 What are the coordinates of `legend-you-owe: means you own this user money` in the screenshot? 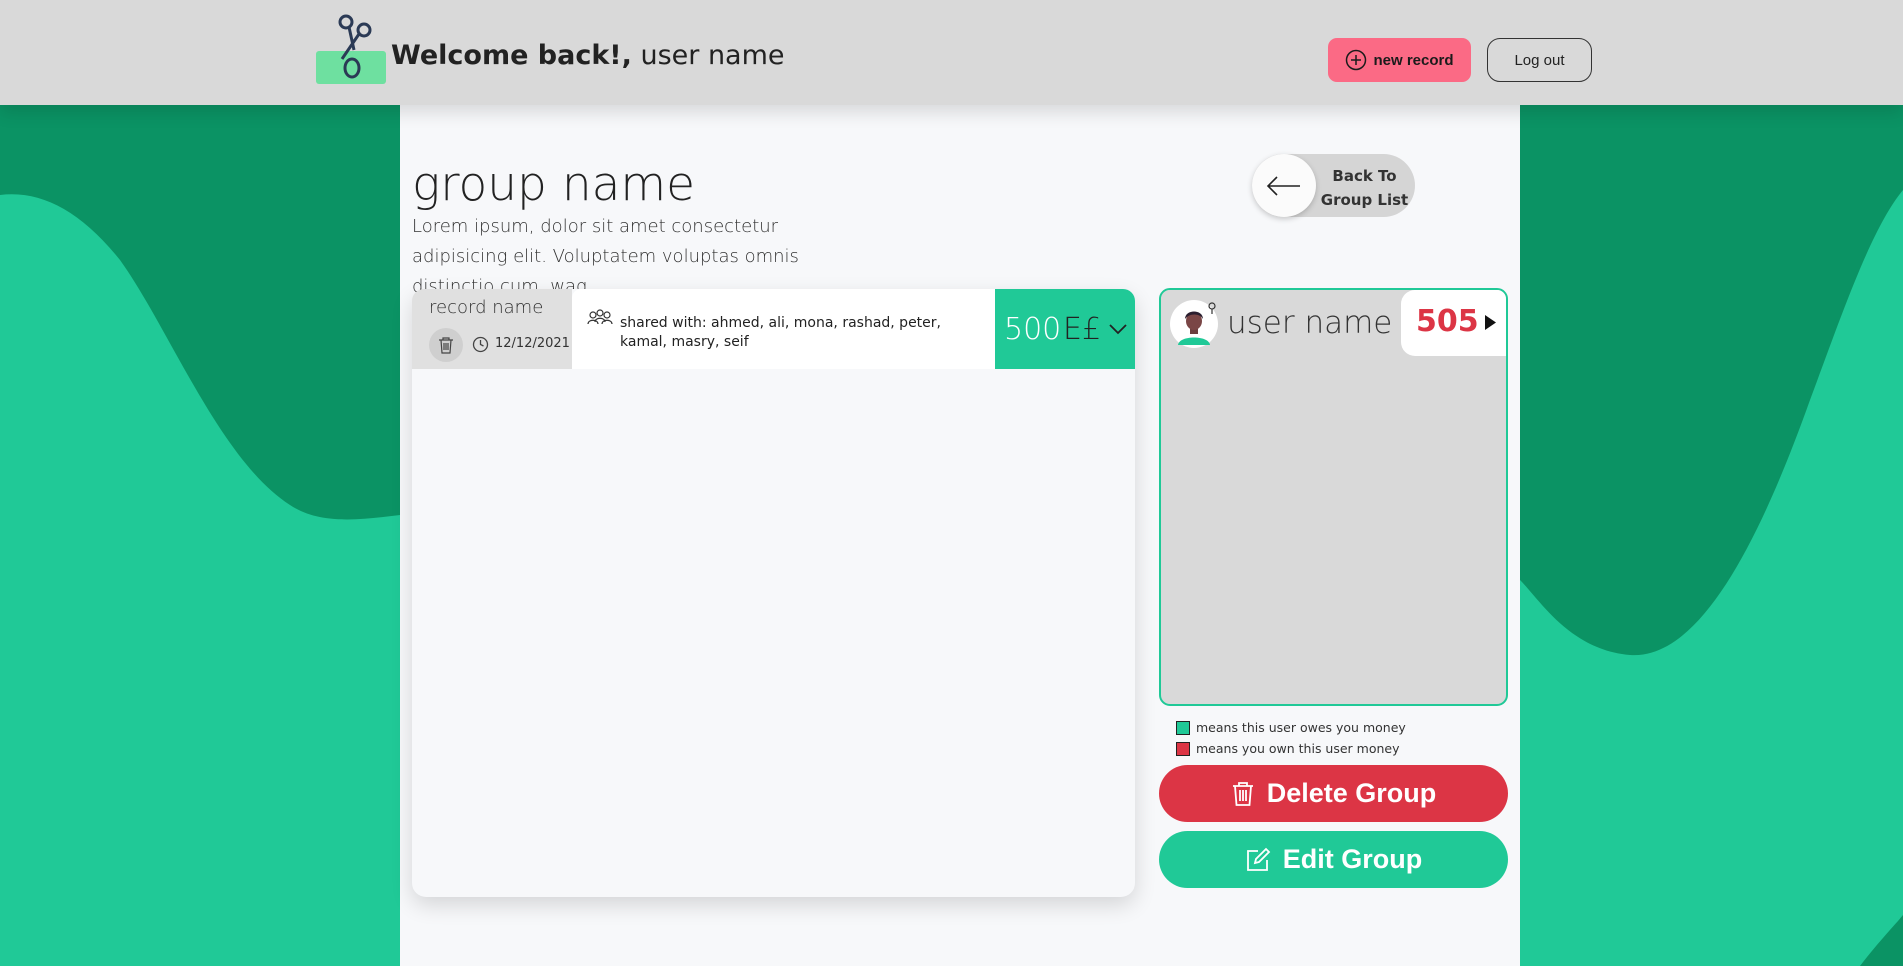 It's located at (1291, 748).